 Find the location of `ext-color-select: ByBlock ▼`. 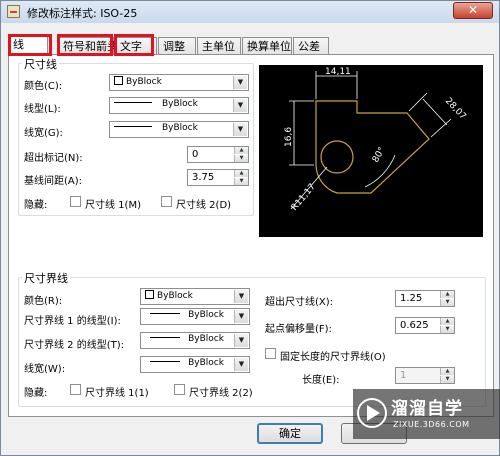

ext-color-select: ByBlock ▼ is located at coordinates (195, 296).